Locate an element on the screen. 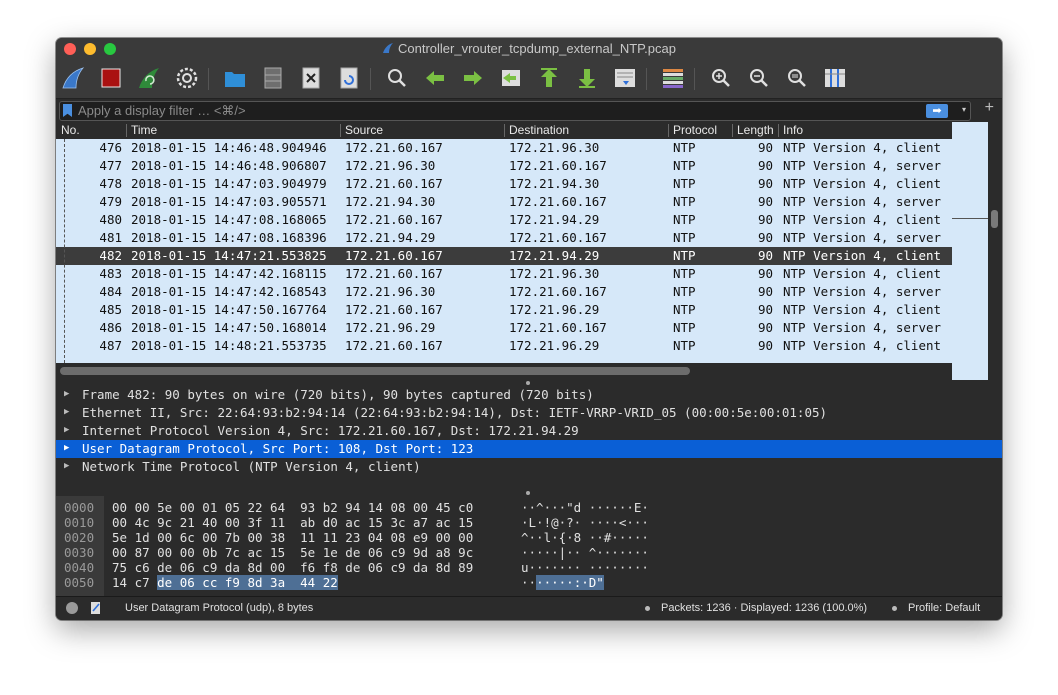 This screenshot has height=695, width=1058. find-packet-button is located at coordinates (397, 78).